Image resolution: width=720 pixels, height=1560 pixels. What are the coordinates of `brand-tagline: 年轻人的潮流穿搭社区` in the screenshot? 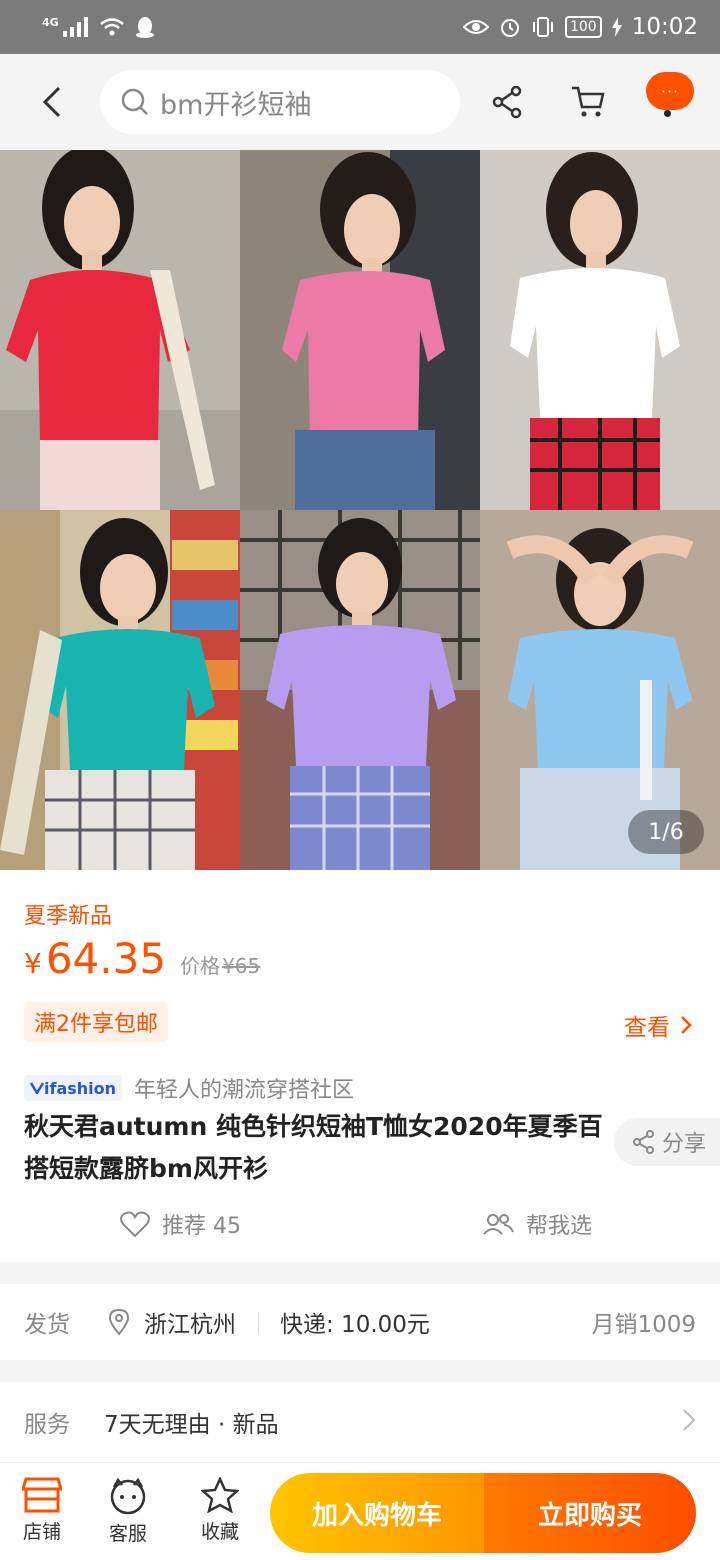 It's located at (244, 1090).